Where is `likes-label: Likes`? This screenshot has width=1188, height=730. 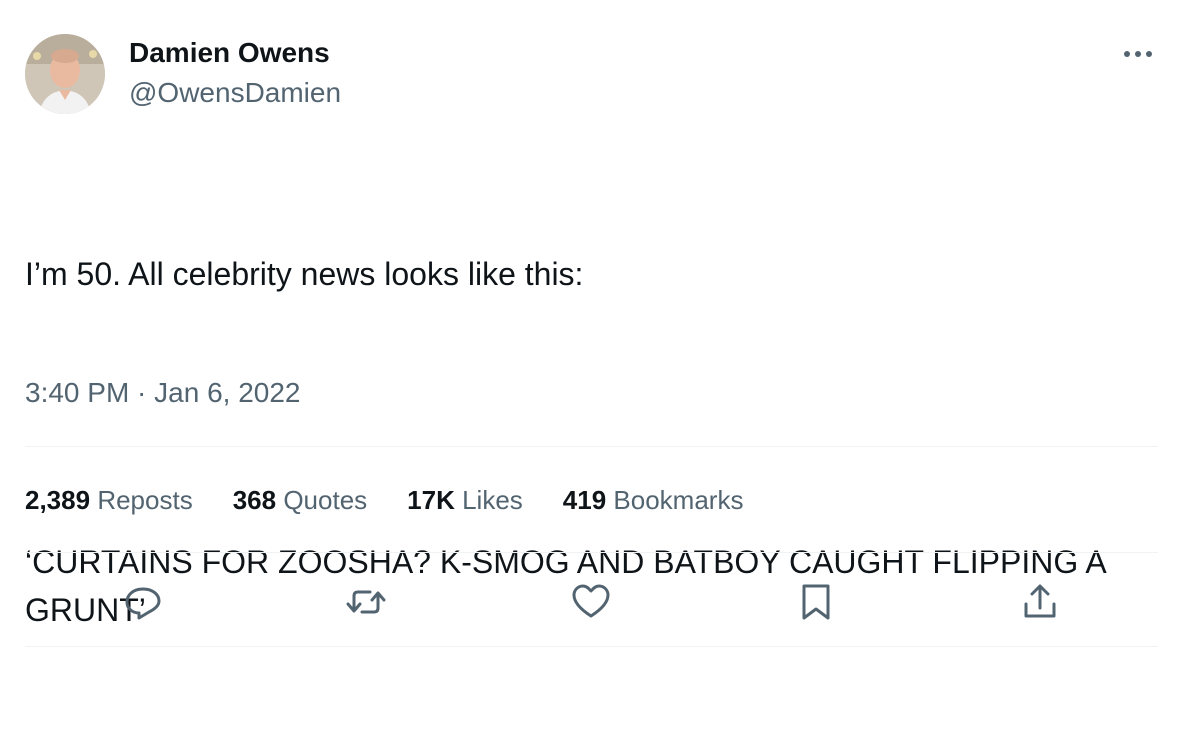 likes-label: Likes is located at coordinates (492, 499).